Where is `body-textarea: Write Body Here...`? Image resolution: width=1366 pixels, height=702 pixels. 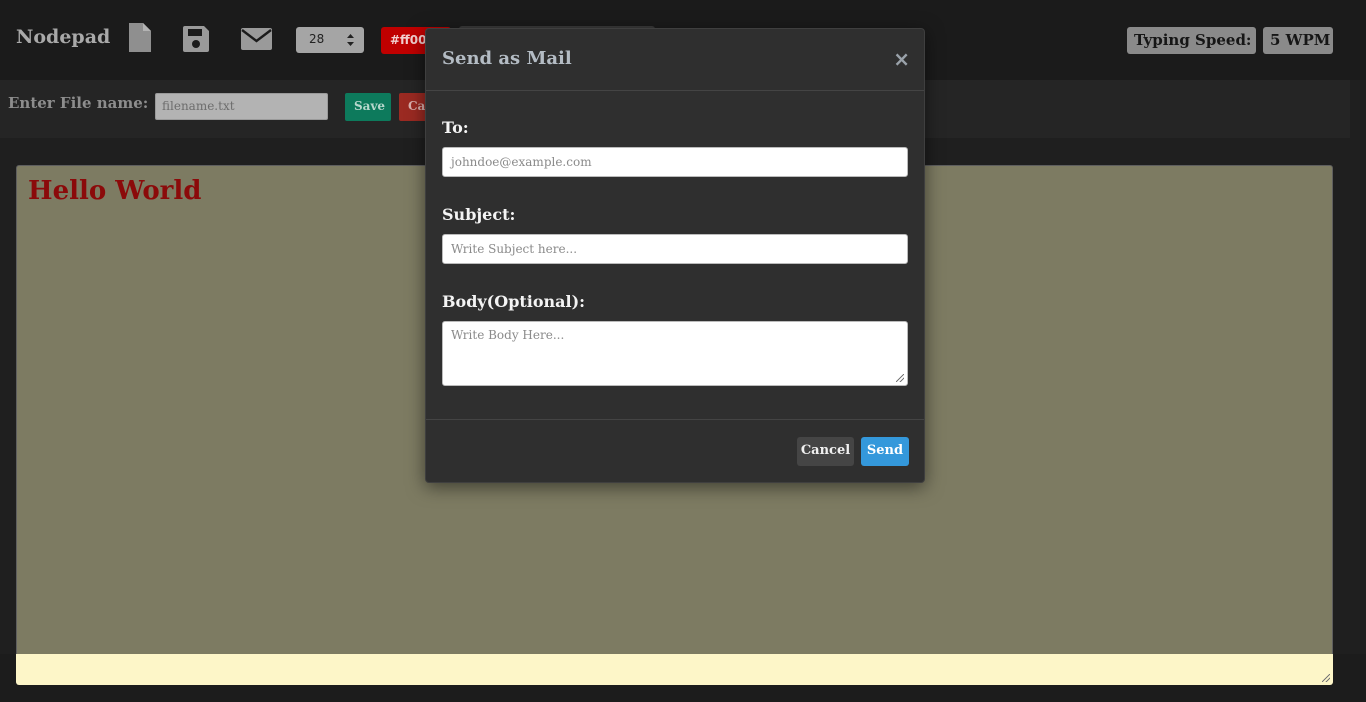
body-textarea: Write Body Here... is located at coordinates (675, 353).